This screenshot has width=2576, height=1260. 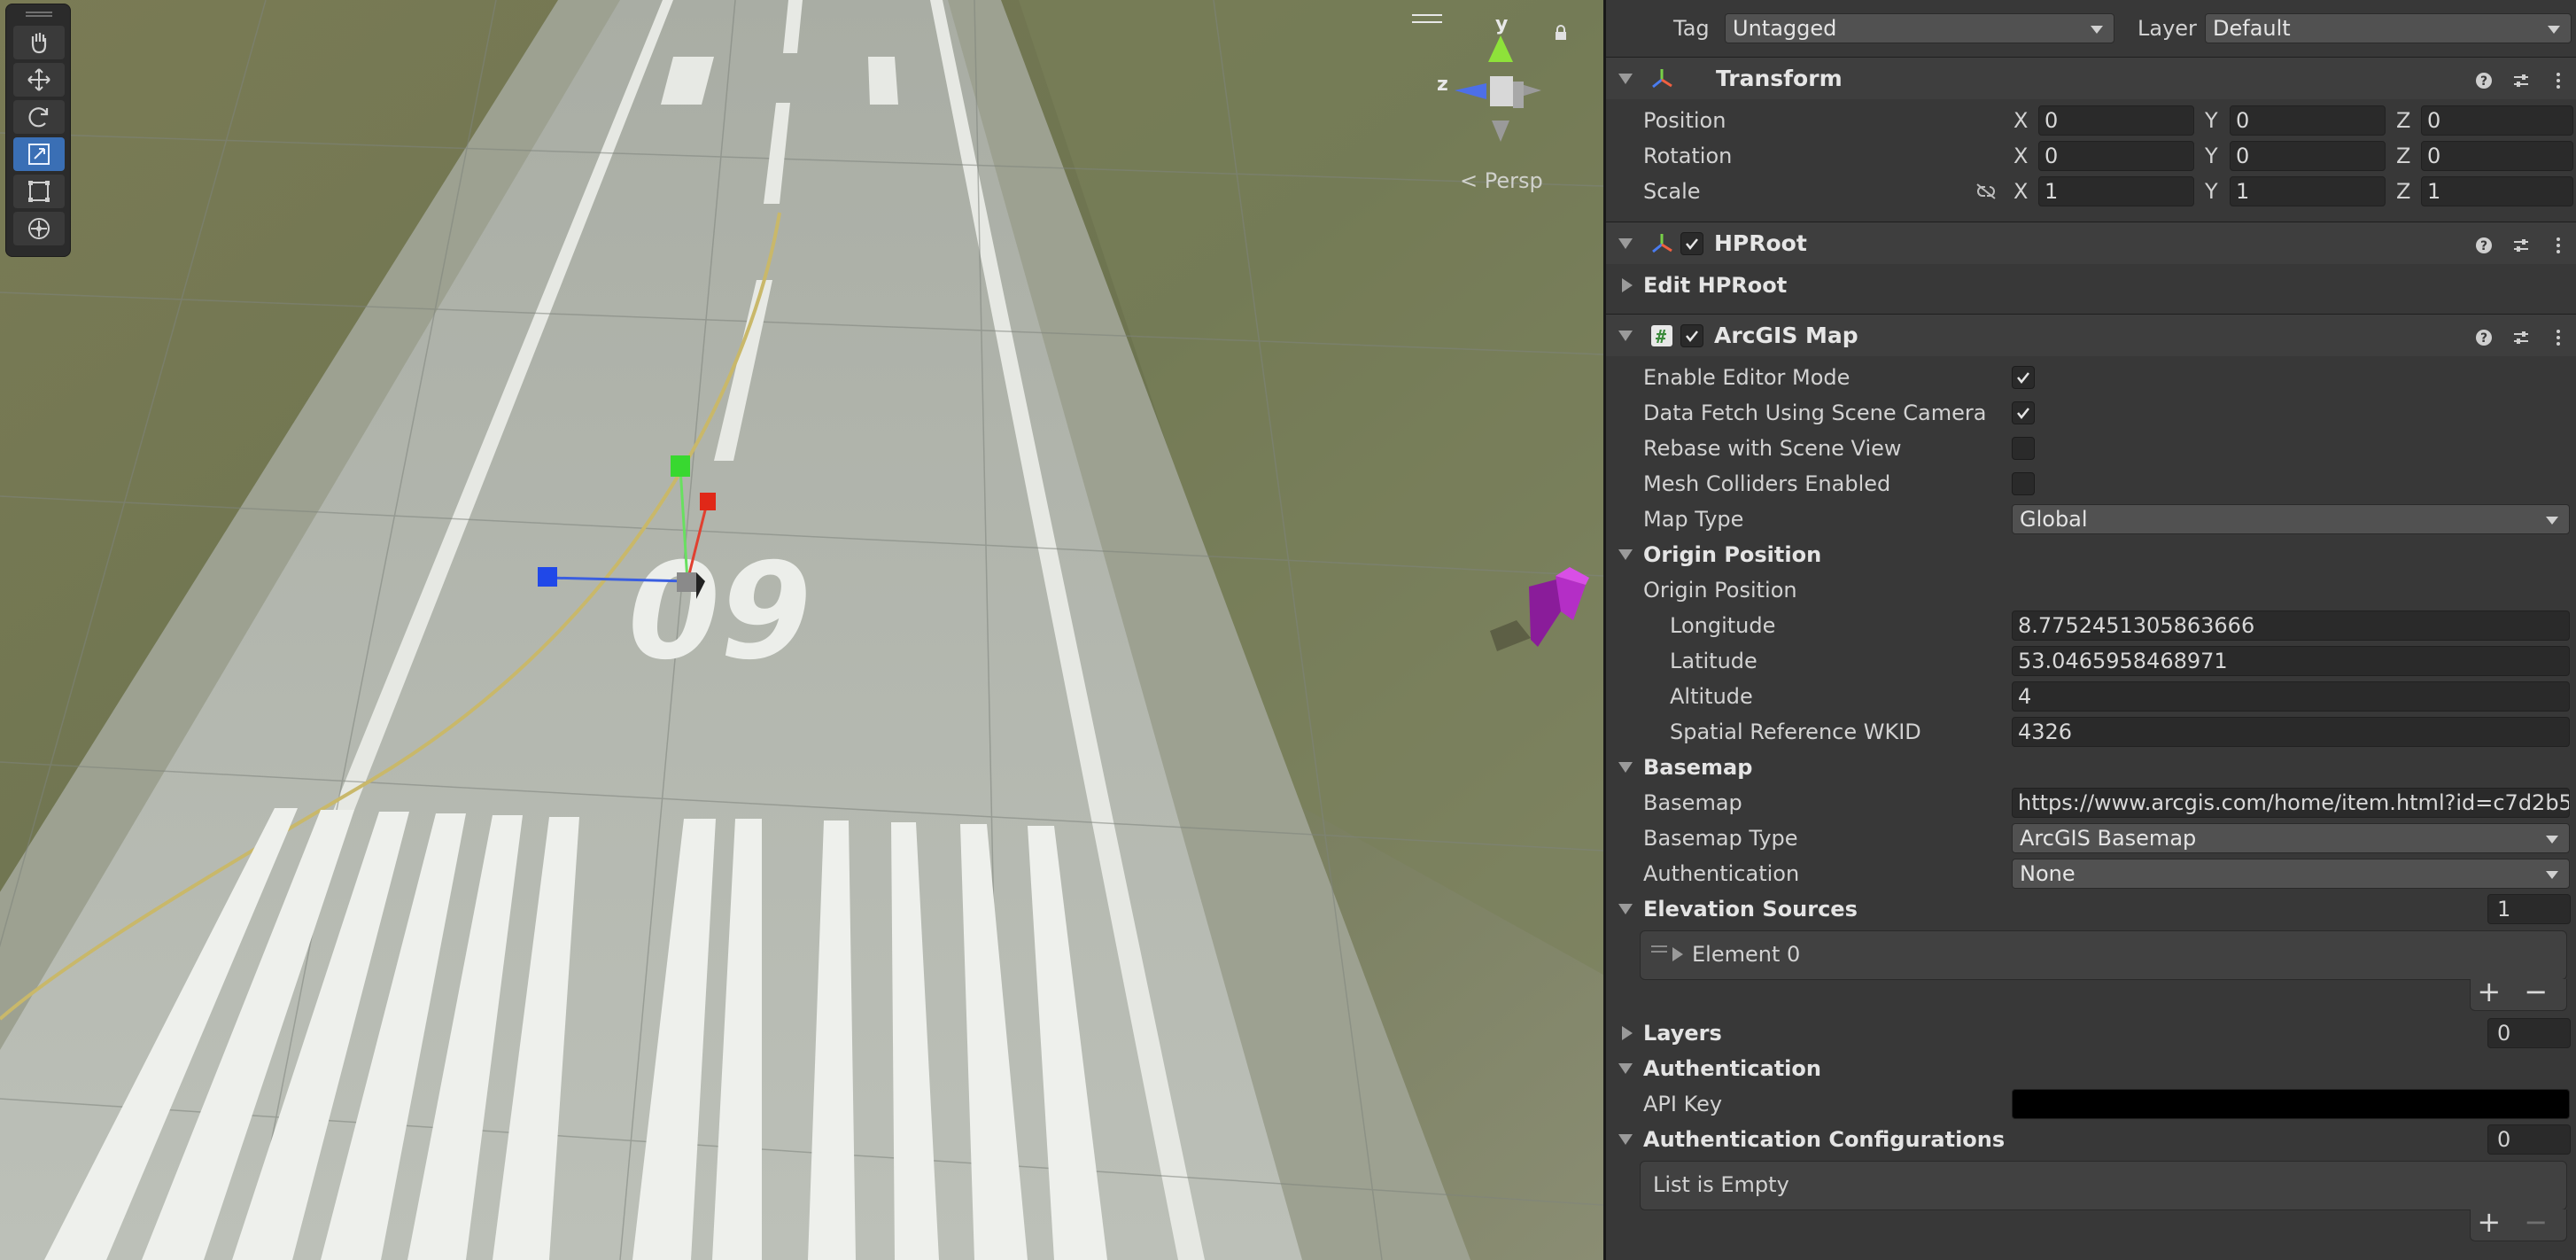 What do you see at coordinates (2091, 285) in the screenshot?
I see `edit-hproot-row: Edit HPRoot` at bounding box center [2091, 285].